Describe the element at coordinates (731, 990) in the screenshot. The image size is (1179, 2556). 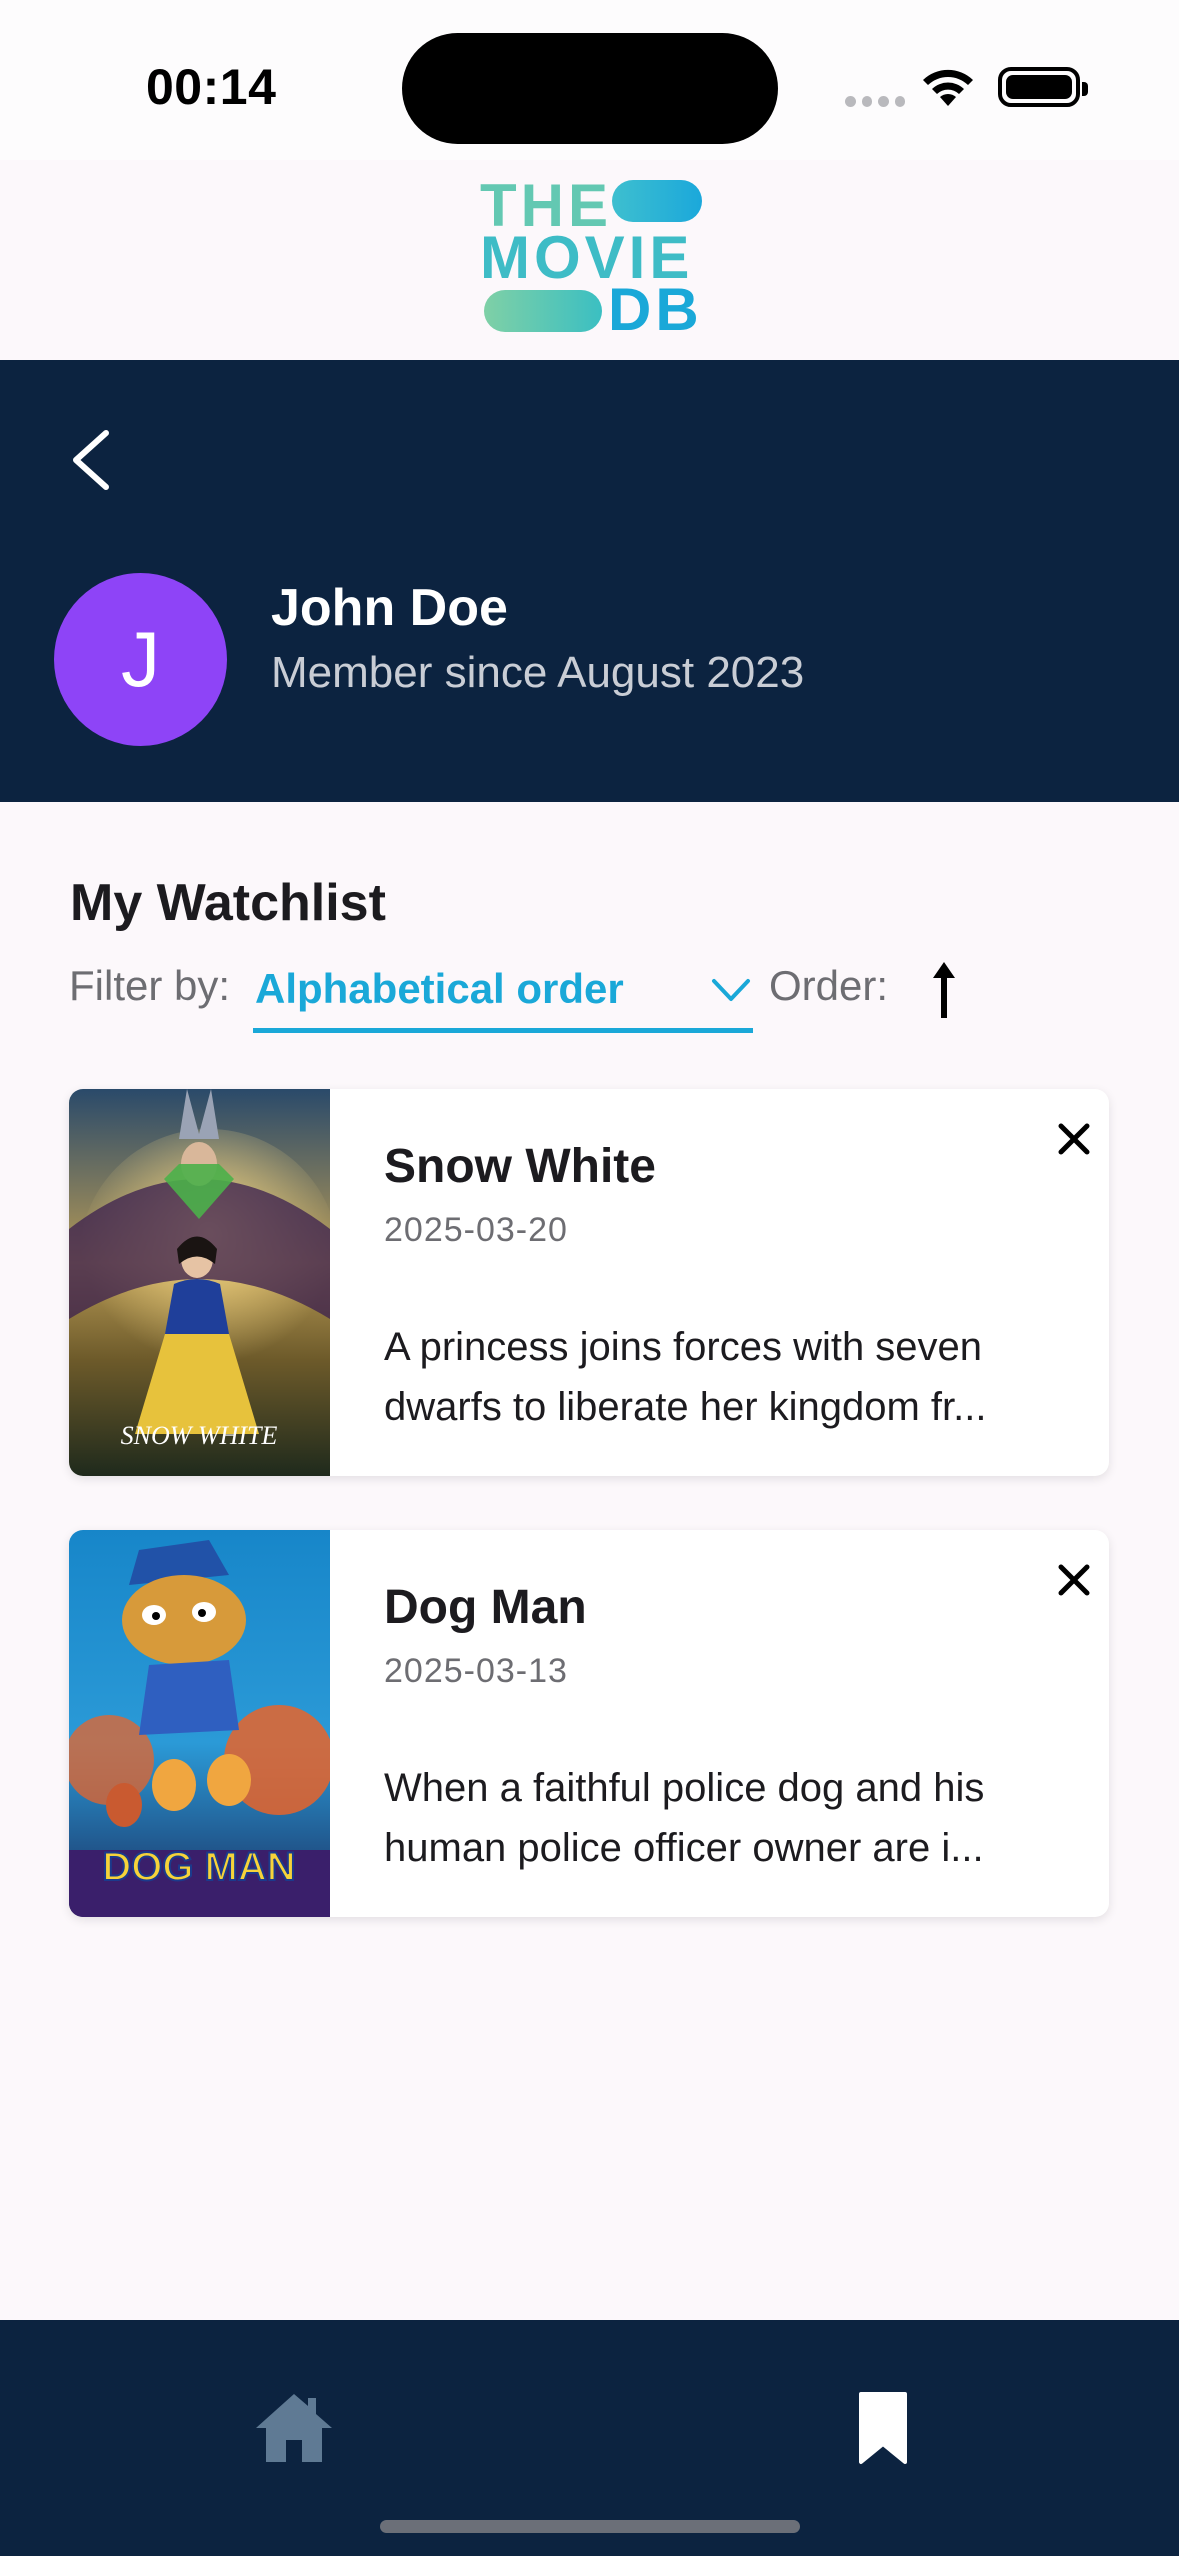
I see `chevron-down-icon` at that location.